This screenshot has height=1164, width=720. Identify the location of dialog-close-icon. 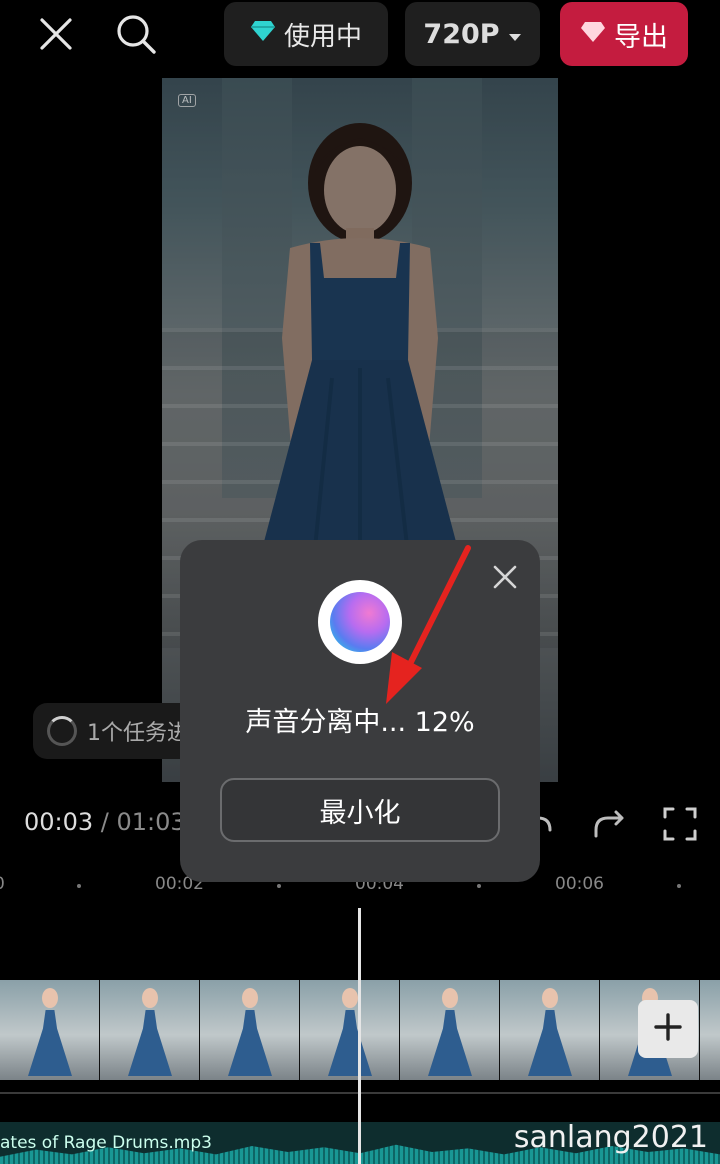
(505, 577).